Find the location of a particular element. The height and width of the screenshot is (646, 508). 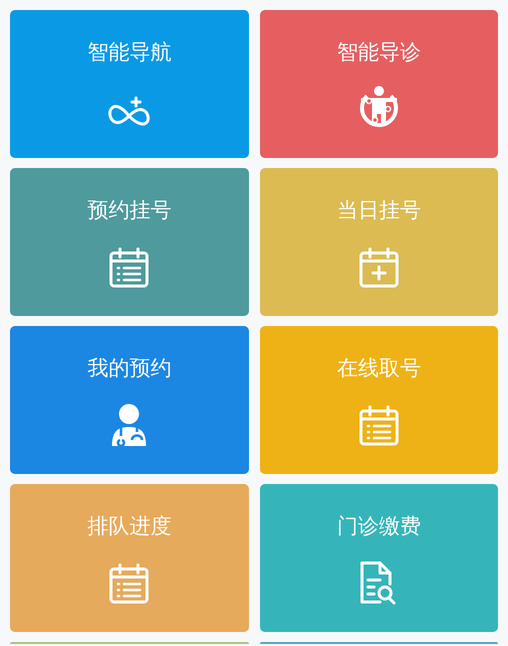

tile-label: 智能导诊 is located at coordinates (378, 52).